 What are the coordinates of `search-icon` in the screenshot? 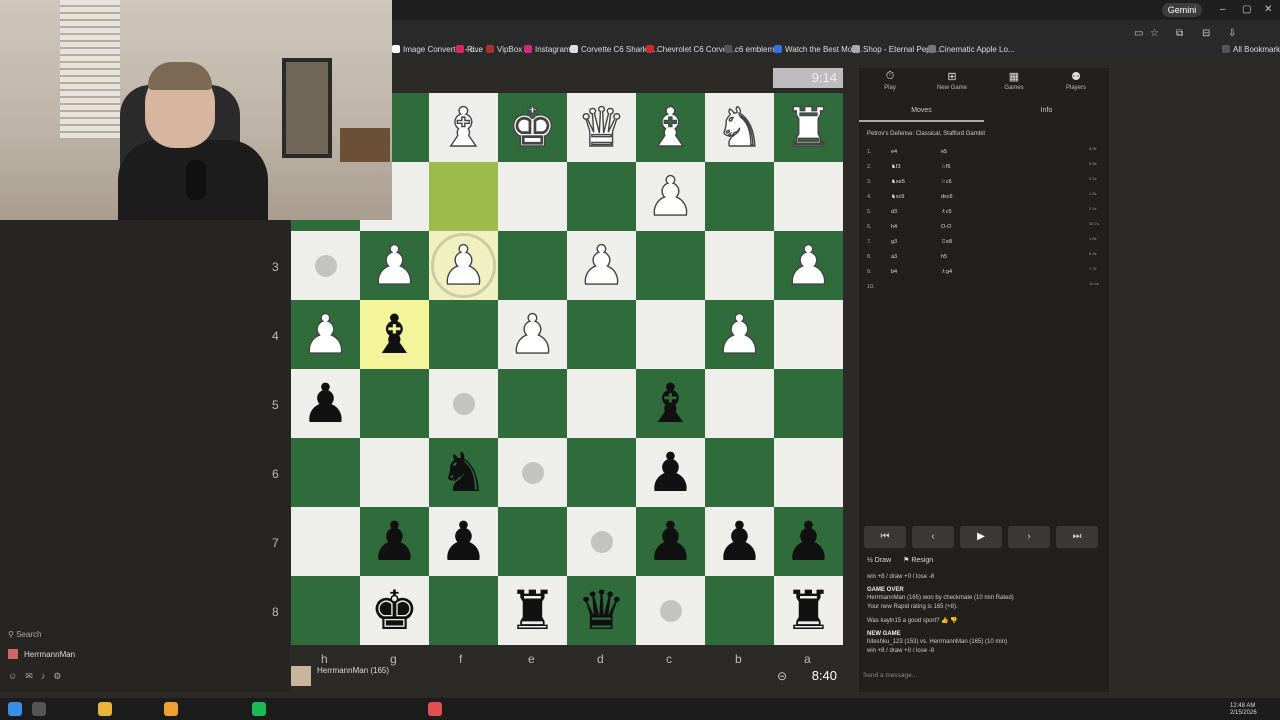 It's located at (39, 709).